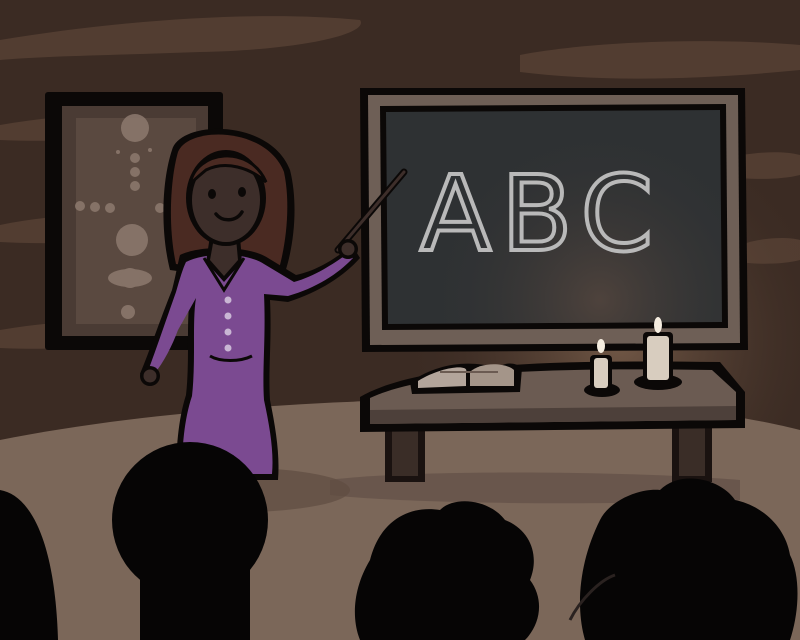 This screenshot has width=800, height=640. What do you see at coordinates (541, 214) in the screenshot?
I see `chalkboard-text: ABC` at bounding box center [541, 214].